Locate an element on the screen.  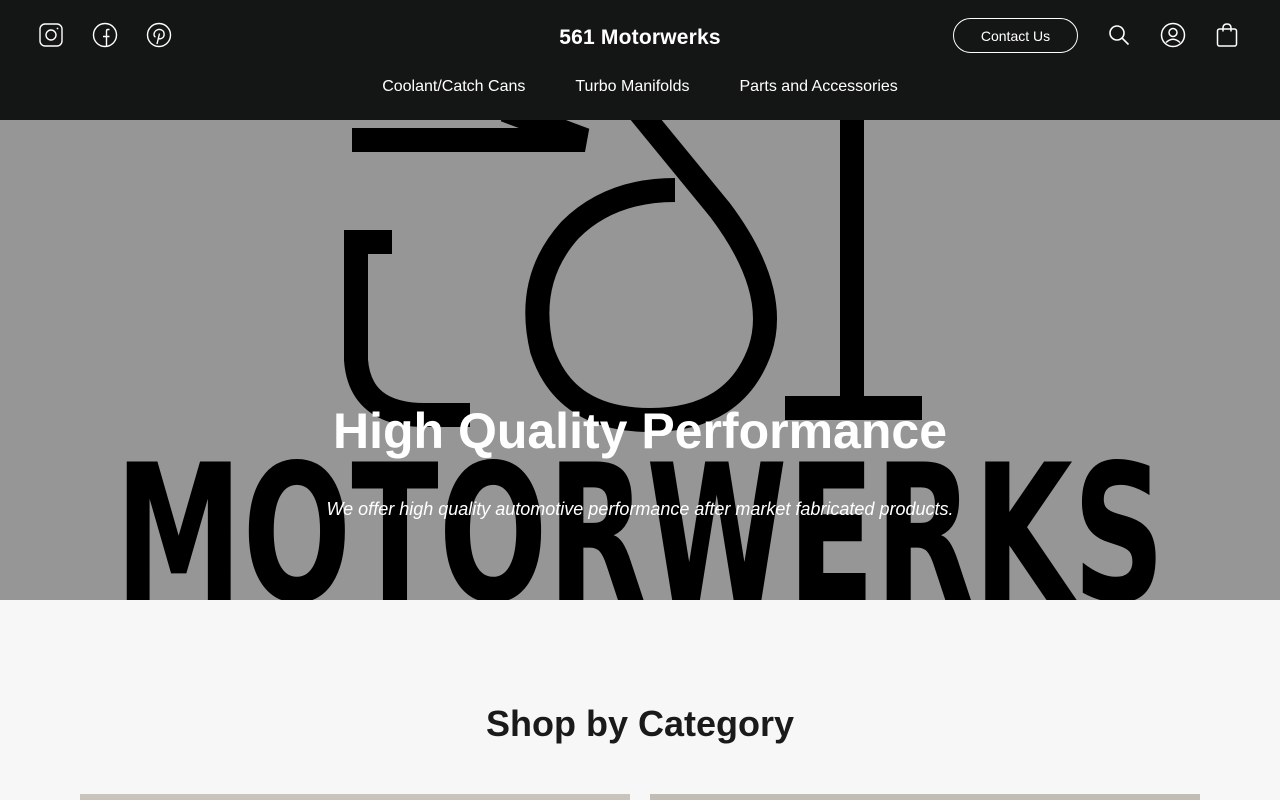
hero-title: High Quality Performance is located at coordinates (640, 431).